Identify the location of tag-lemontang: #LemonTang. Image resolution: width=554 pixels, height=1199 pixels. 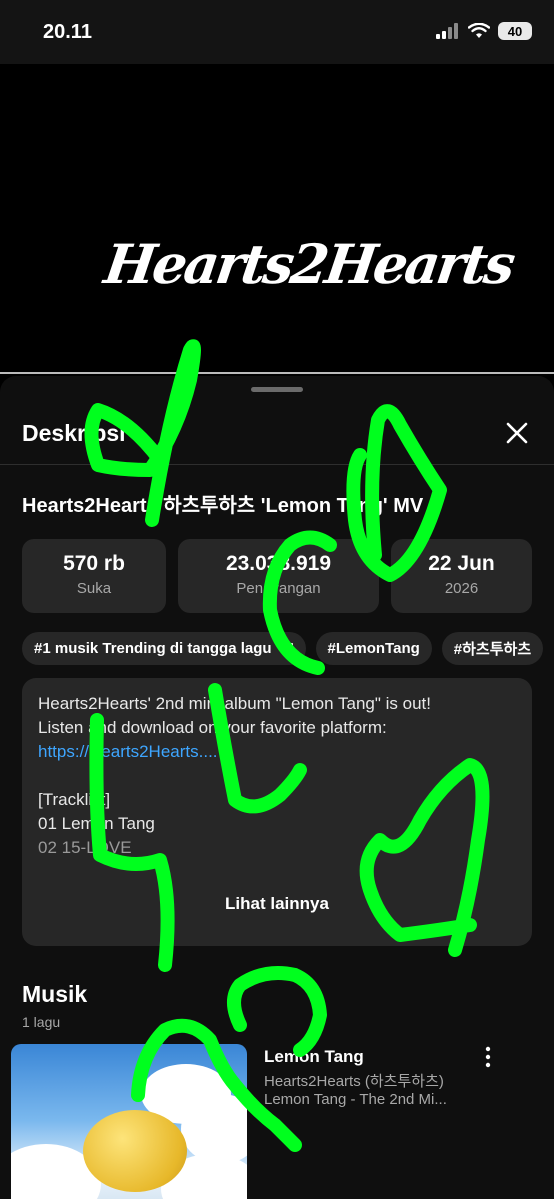
(373, 648).